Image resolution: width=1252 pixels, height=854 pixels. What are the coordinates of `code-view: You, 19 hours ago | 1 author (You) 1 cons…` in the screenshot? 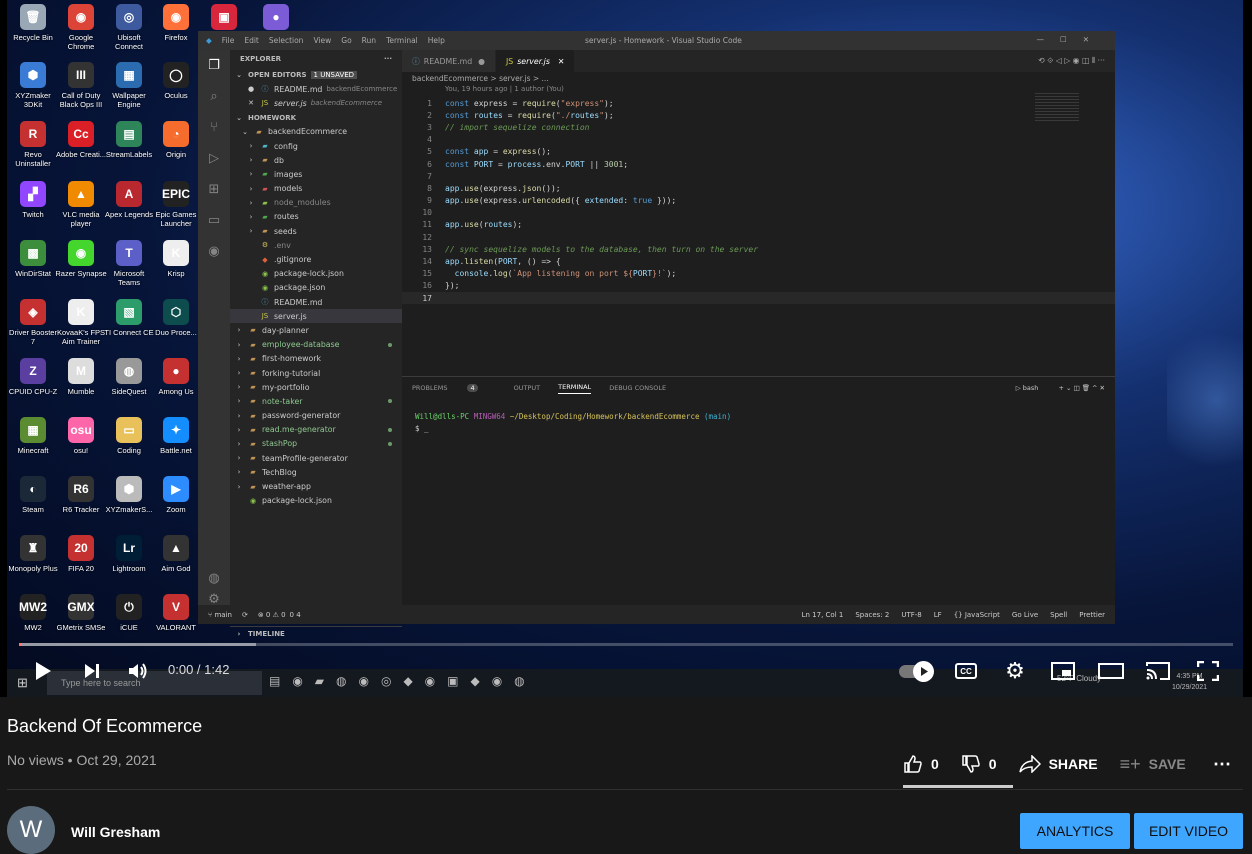 It's located at (758, 195).